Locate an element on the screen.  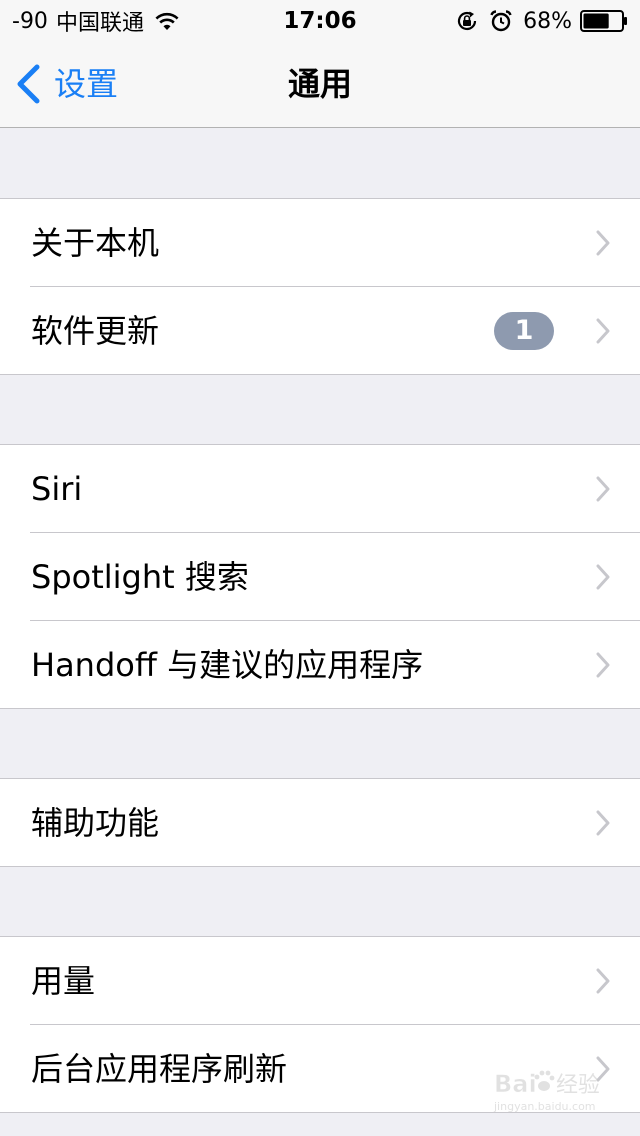
settings-group-accessibility: 辅助功能 is located at coordinates (320, 822).